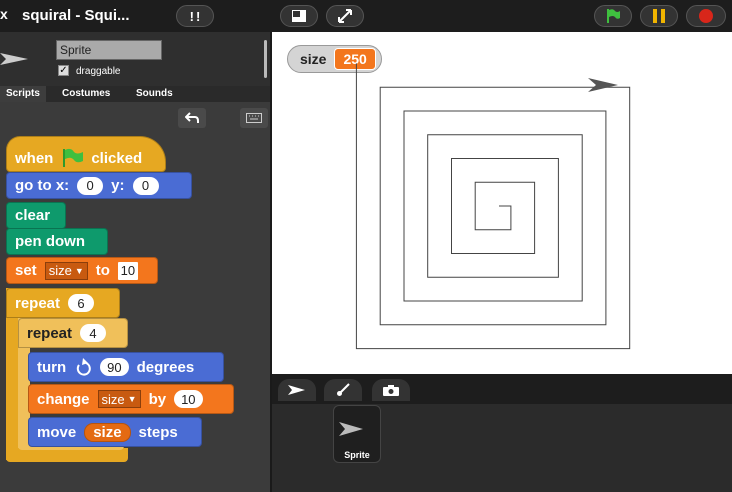 This screenshot has height=492, width=732. I want to click on pen-down-block: pen down, so click(57, 241).